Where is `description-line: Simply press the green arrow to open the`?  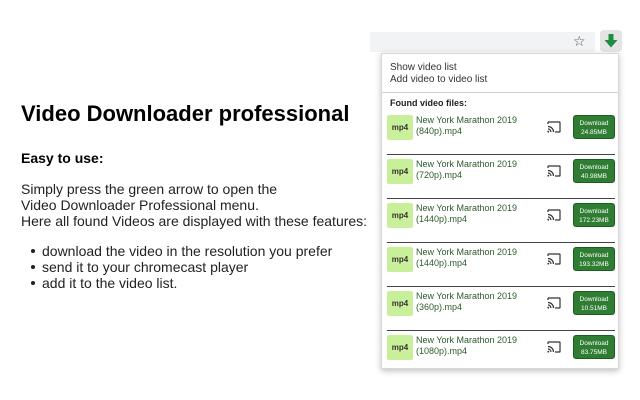
description-line: Simply press the green arrow to open the is located at coordinates (149, 189).